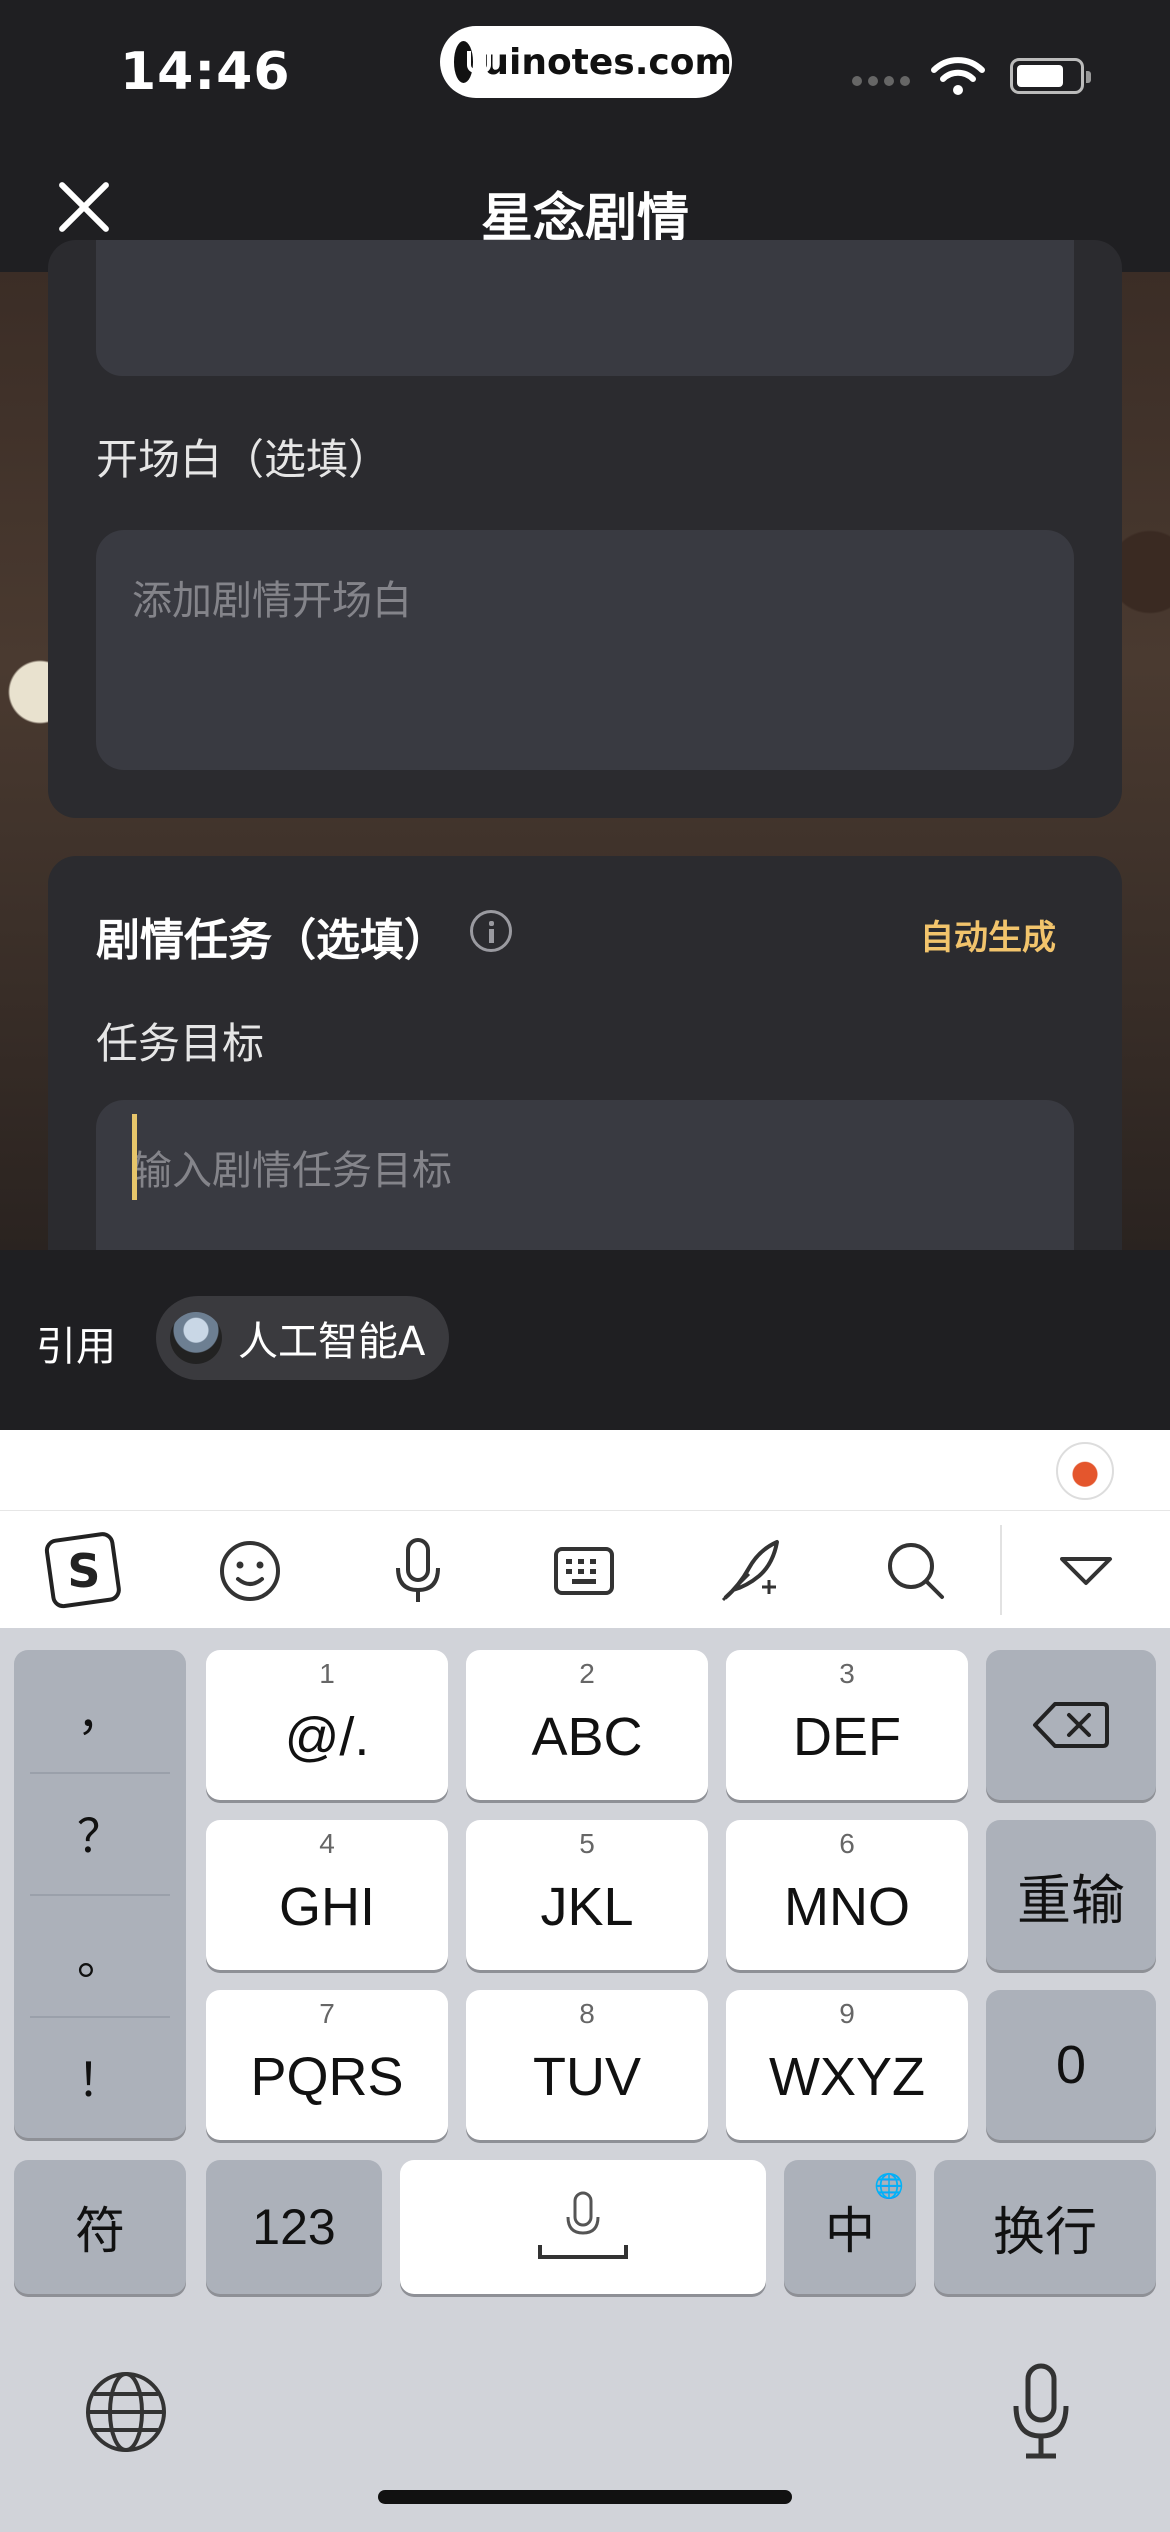 The width and height of the screenshot is (1170, 2532). I want to click on key-number: 8, so click(587, 2013).